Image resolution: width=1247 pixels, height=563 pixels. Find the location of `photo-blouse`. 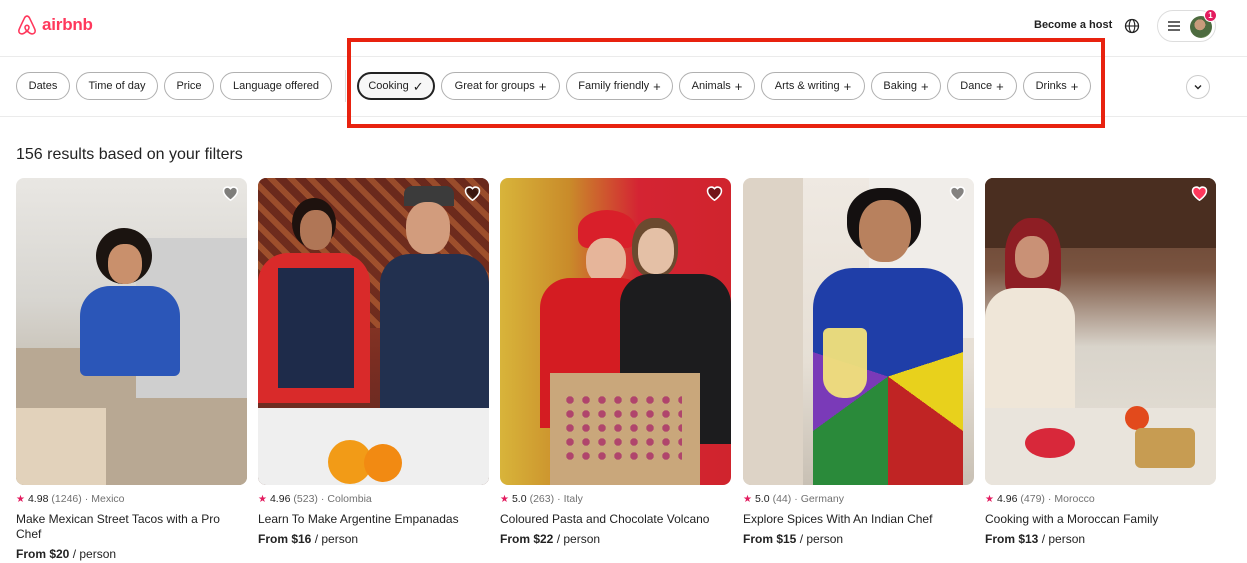

photo-blouse is located at coordinates (130, 331).